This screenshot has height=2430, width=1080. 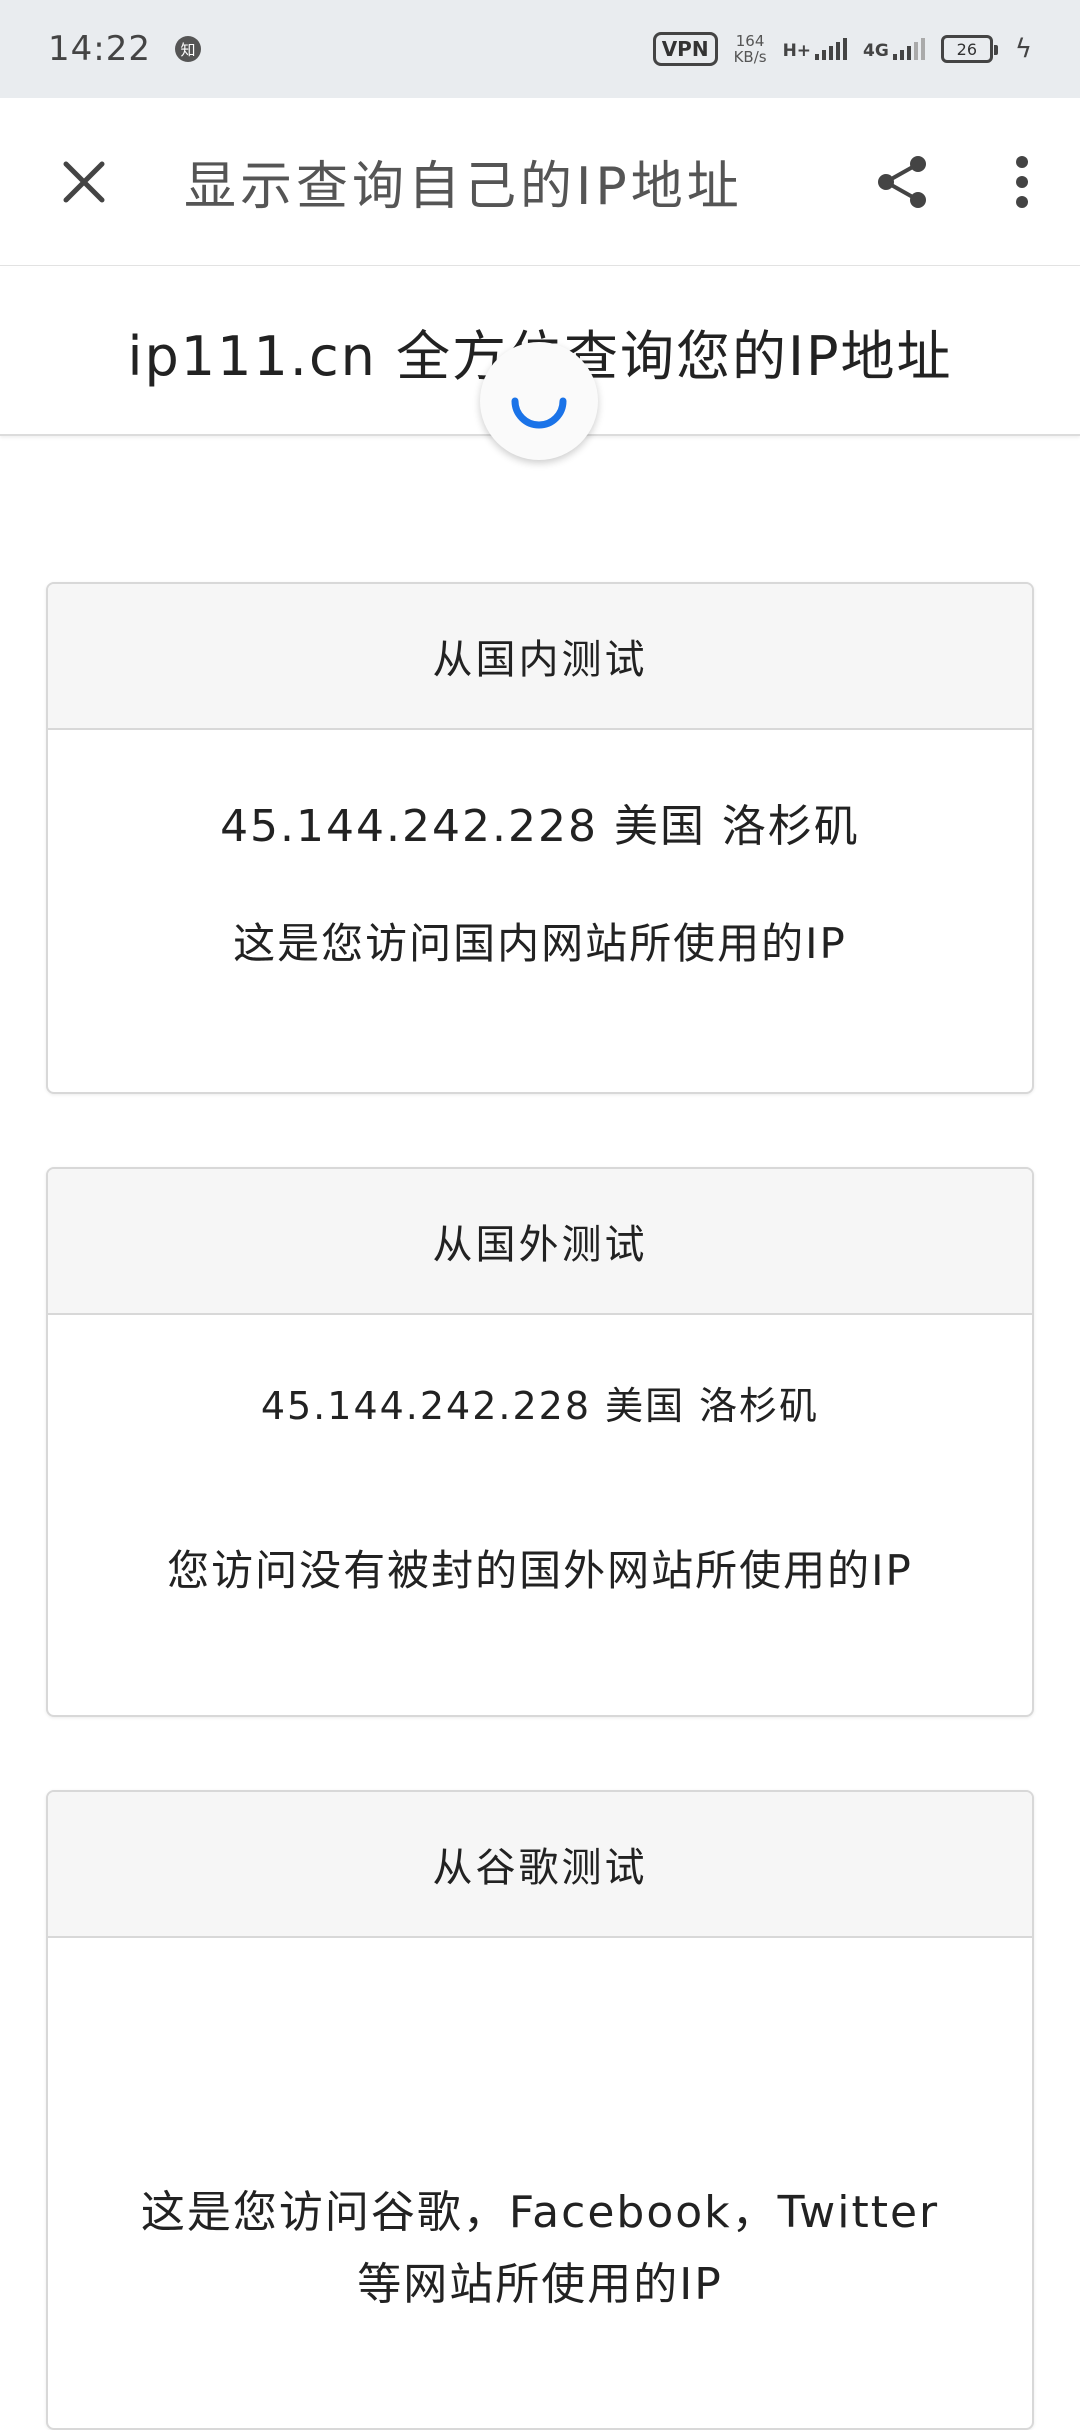 What do you see at coordinates (540, 943) in the screenshot?
I see `card-description: 这是您访问国内网站所使用的IP` at bounding box center [540, 943].